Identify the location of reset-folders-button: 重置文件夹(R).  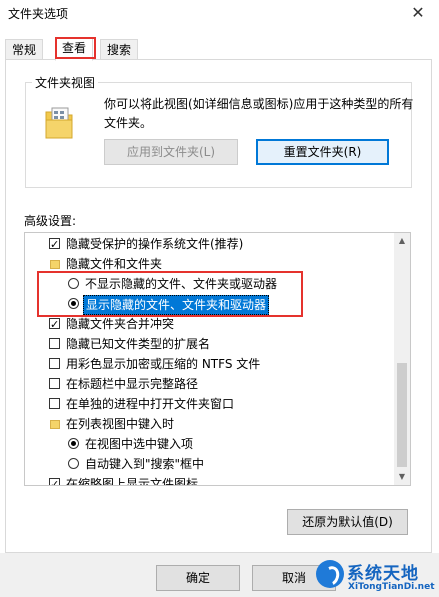
(322, 152).